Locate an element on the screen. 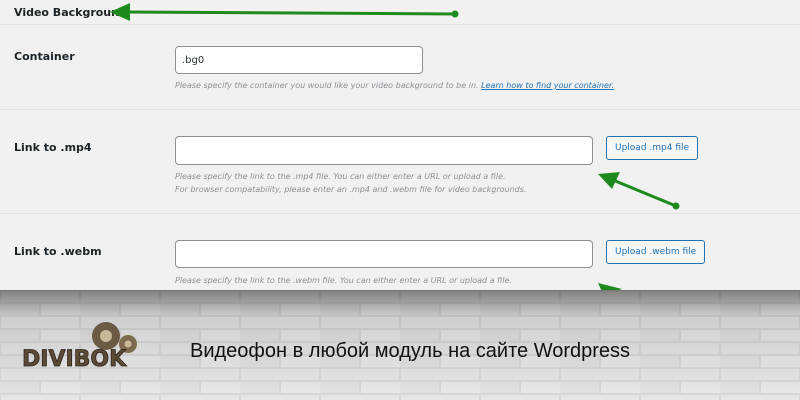 The height and width of the screenshot is (400, 800). mp4-label: Link to .mp4 is located at coordinates (53, 147).